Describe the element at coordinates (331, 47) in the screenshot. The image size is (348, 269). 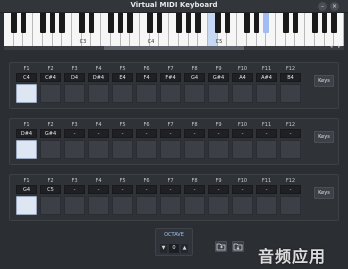
I see `scroll-left-icon: ◂` at that location.